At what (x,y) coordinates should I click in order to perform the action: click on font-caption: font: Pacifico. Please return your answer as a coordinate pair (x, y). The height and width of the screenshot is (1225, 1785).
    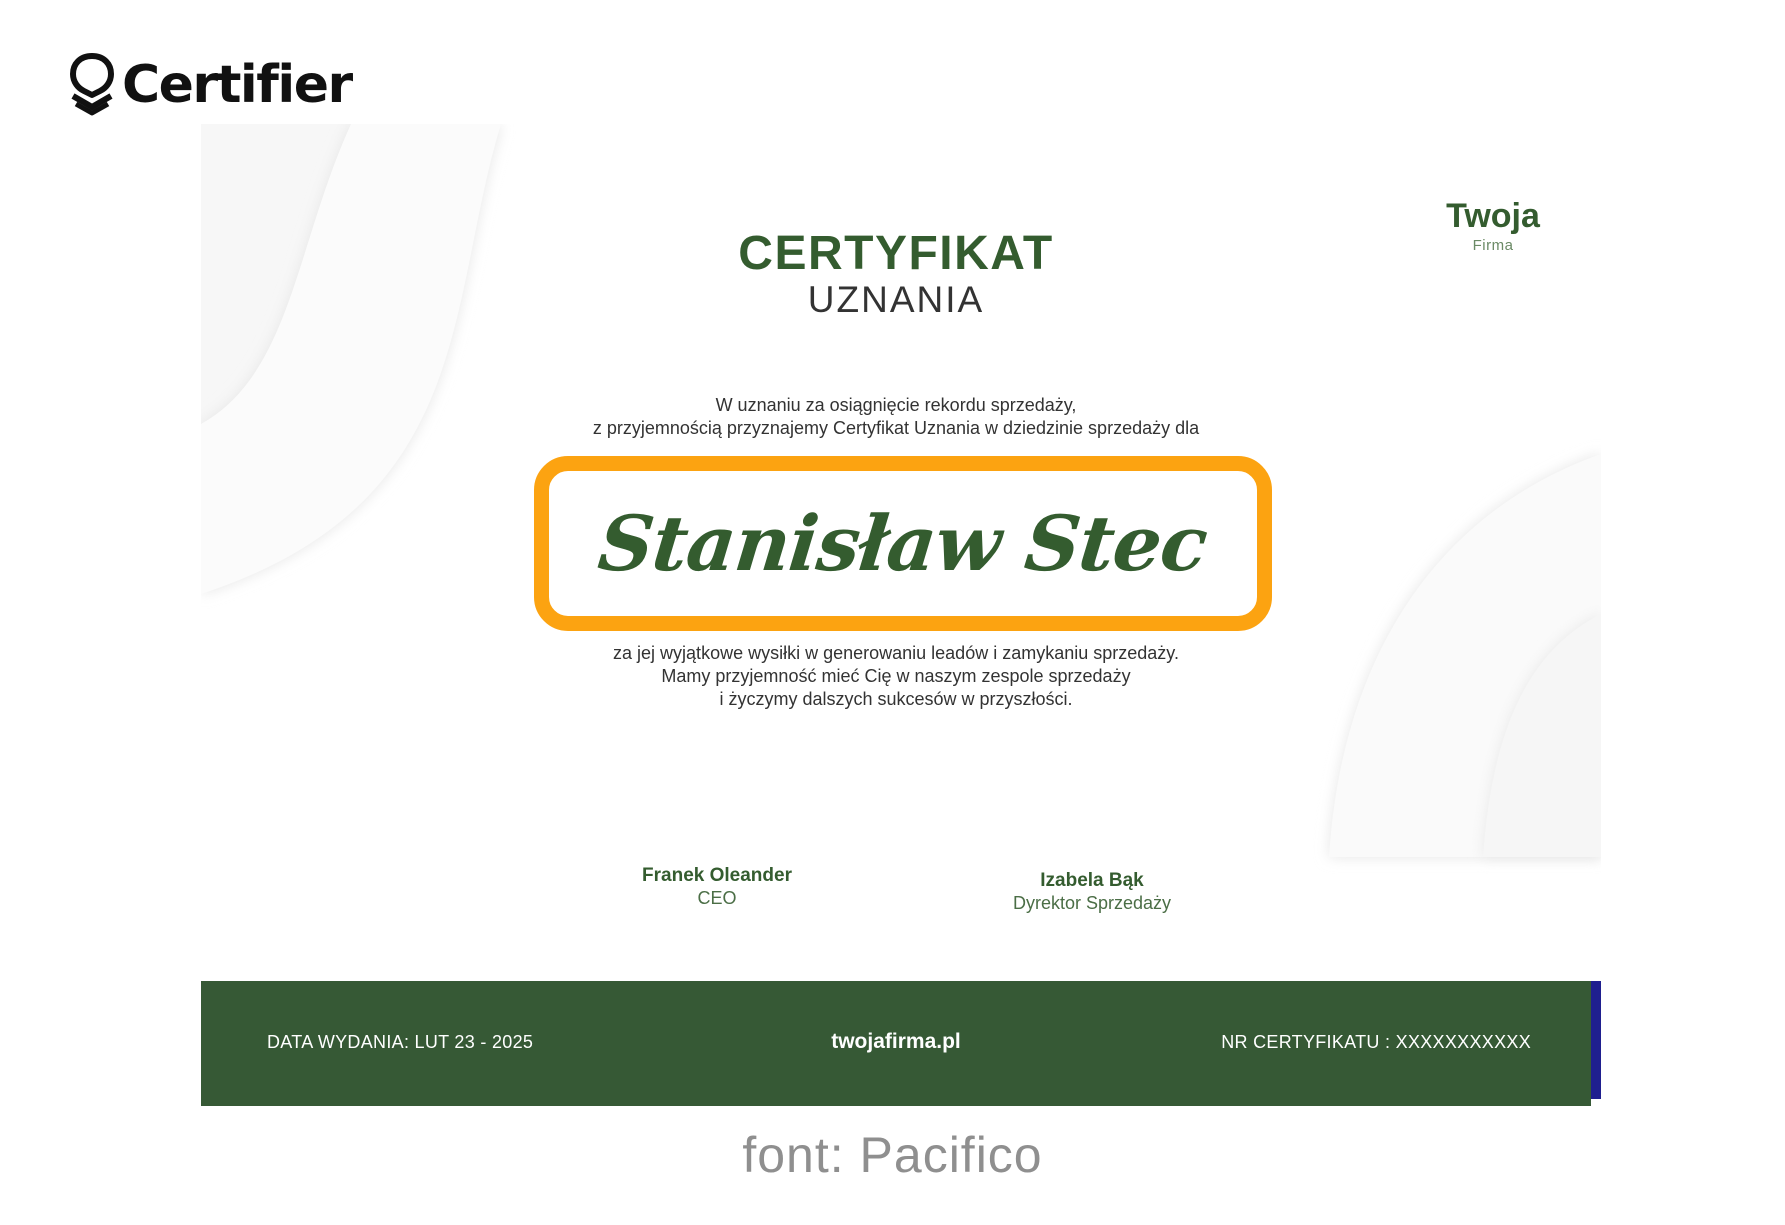
    Looking at the image, I should click on (892, 1155).